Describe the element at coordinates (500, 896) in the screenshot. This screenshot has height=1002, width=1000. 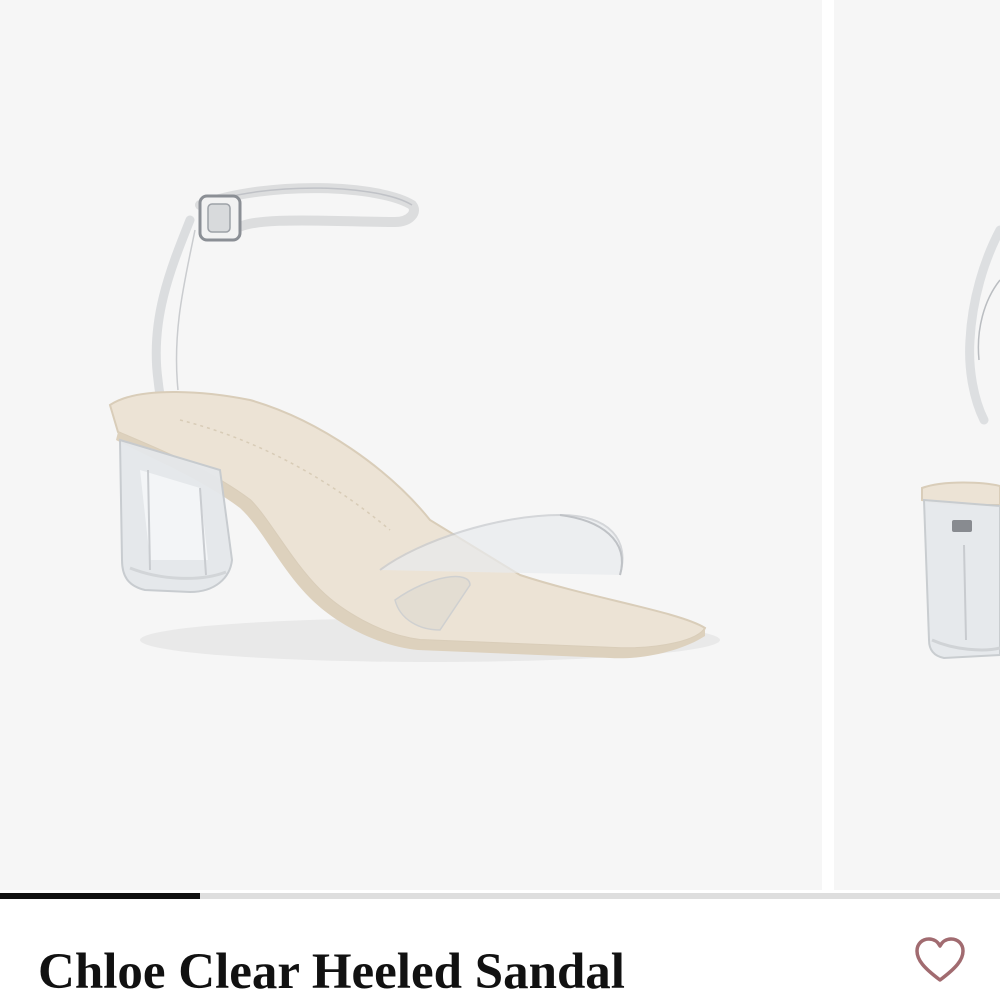
I see `gallery-progress-indicator` at that location.